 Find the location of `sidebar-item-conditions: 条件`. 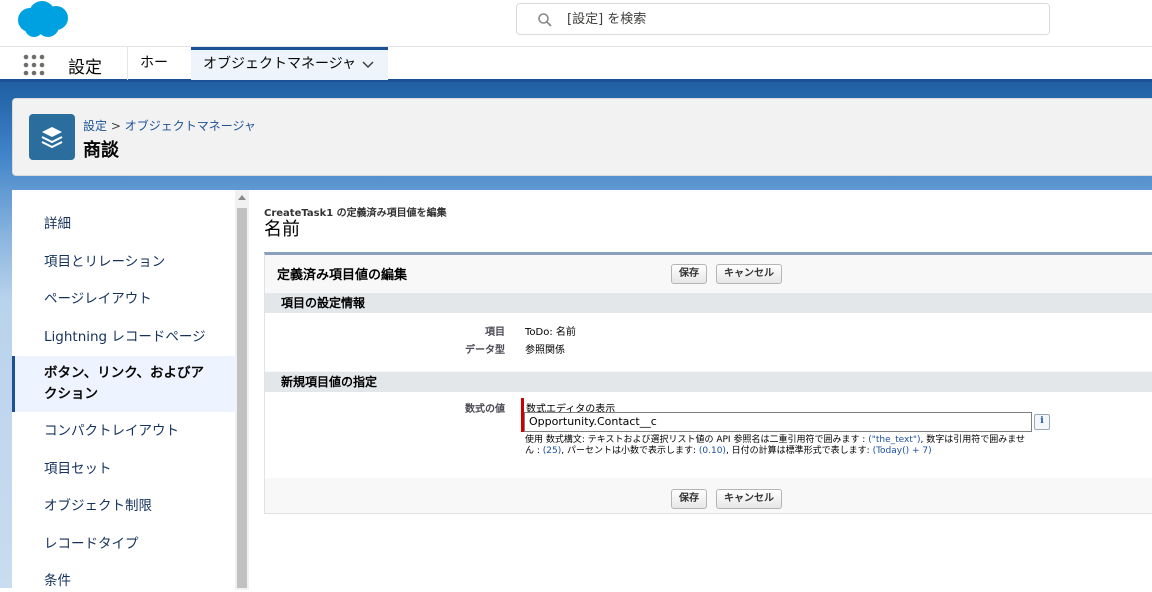

sidebar-item-conditions: 条件 is located at coordinates (123, 581).